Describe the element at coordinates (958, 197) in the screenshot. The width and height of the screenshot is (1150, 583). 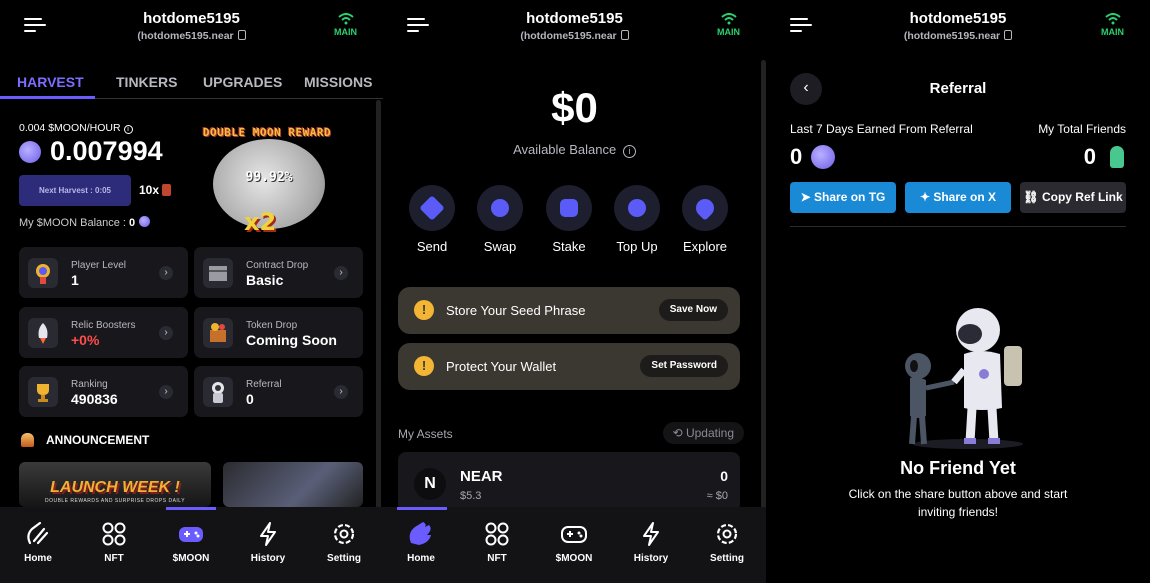
I see `share-x-button: ✦ Share on X` at that location.